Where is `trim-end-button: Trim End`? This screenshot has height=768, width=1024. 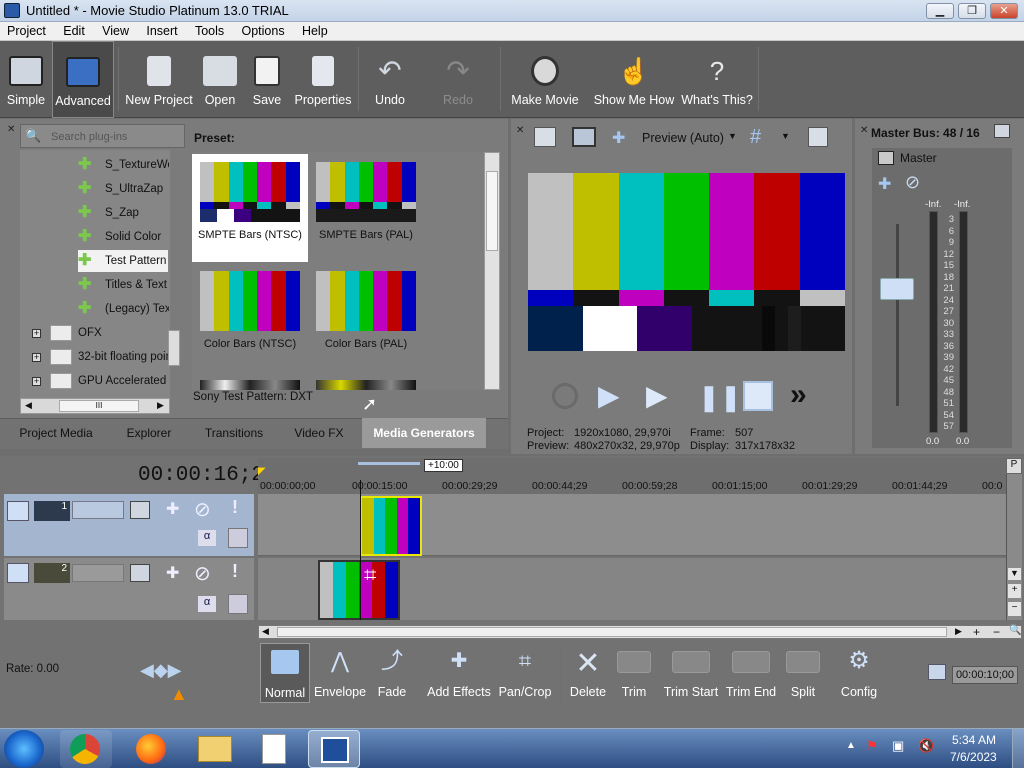 trim-end-button: Trim End is located at coordinates (751, 673).